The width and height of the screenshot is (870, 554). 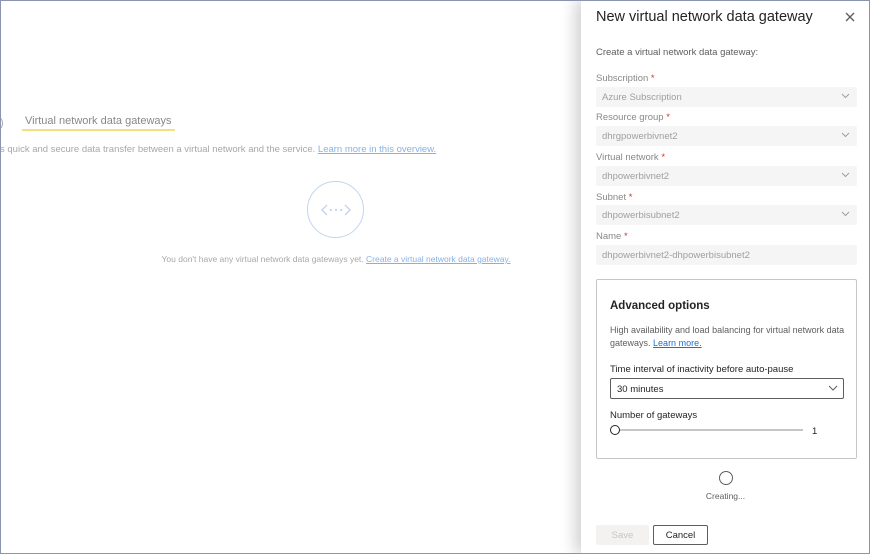 I want to click on close-button, so click(x=850, y=17).